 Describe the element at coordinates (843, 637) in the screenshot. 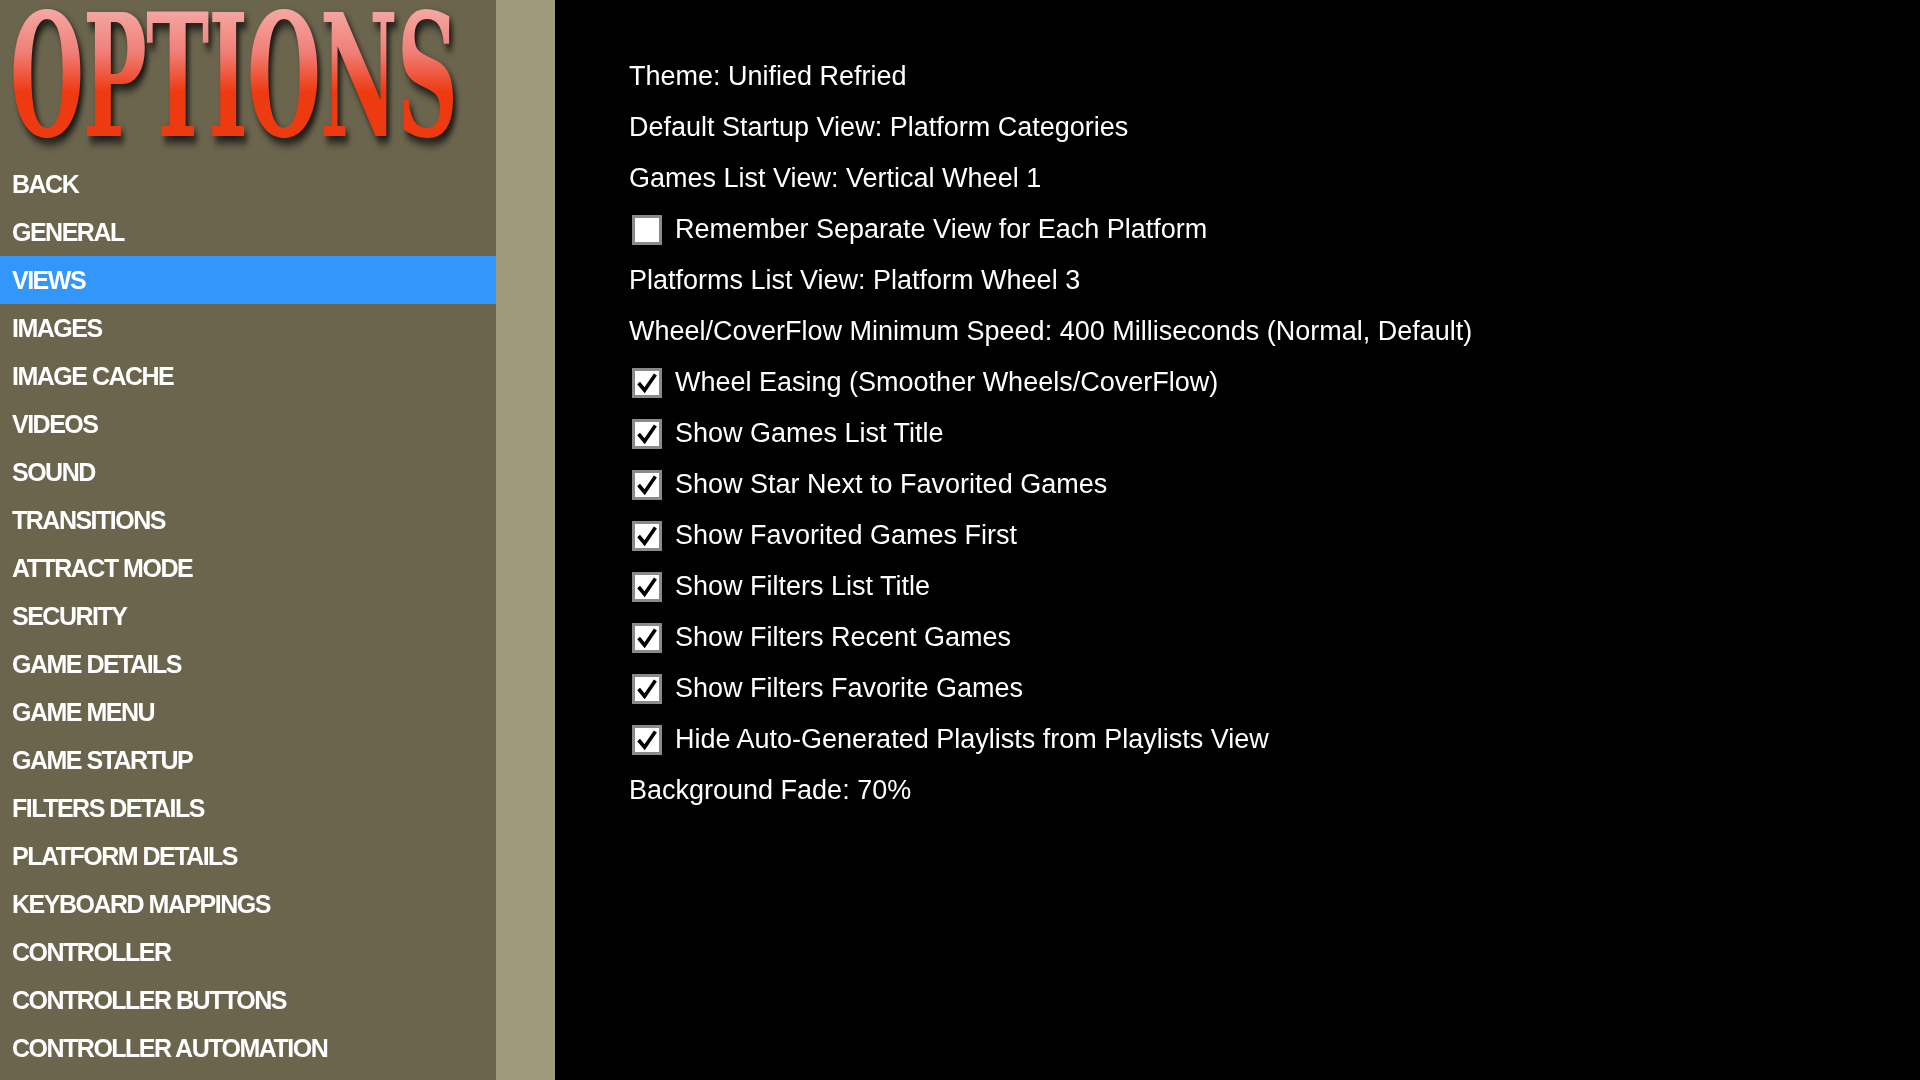

I see `checkbox-label: Show Filters Recent Games` at that location.